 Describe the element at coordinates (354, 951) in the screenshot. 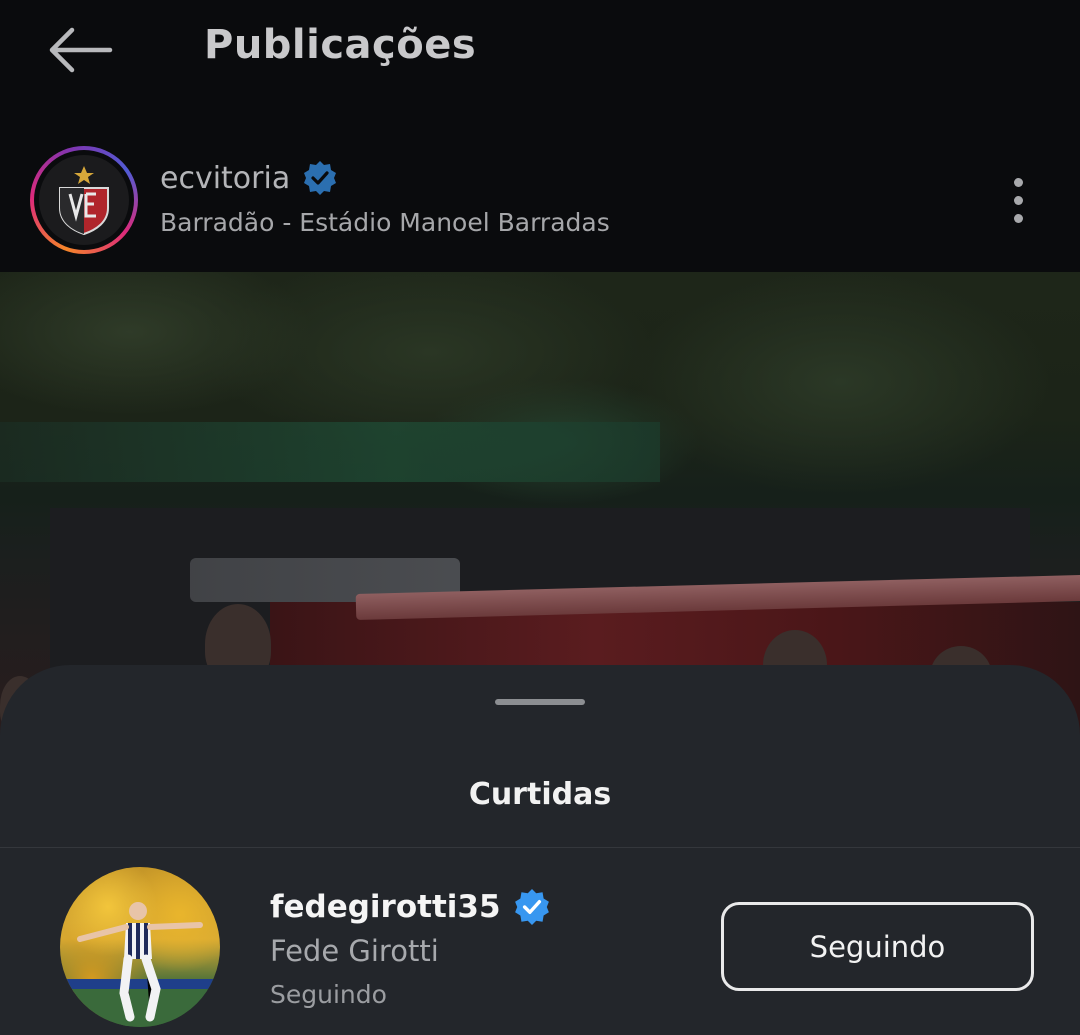

I see `liker-full-name: Fede Girotti` at that location.